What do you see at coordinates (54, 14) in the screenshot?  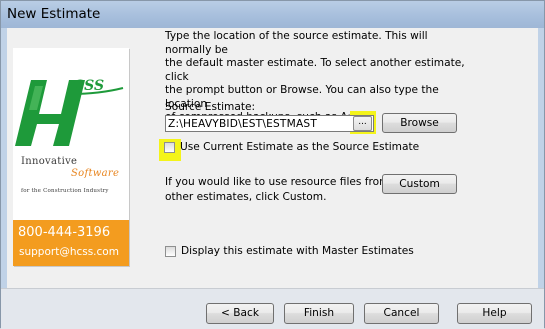 I see `window-title: New Estimate` at bounding box center [54, 14].